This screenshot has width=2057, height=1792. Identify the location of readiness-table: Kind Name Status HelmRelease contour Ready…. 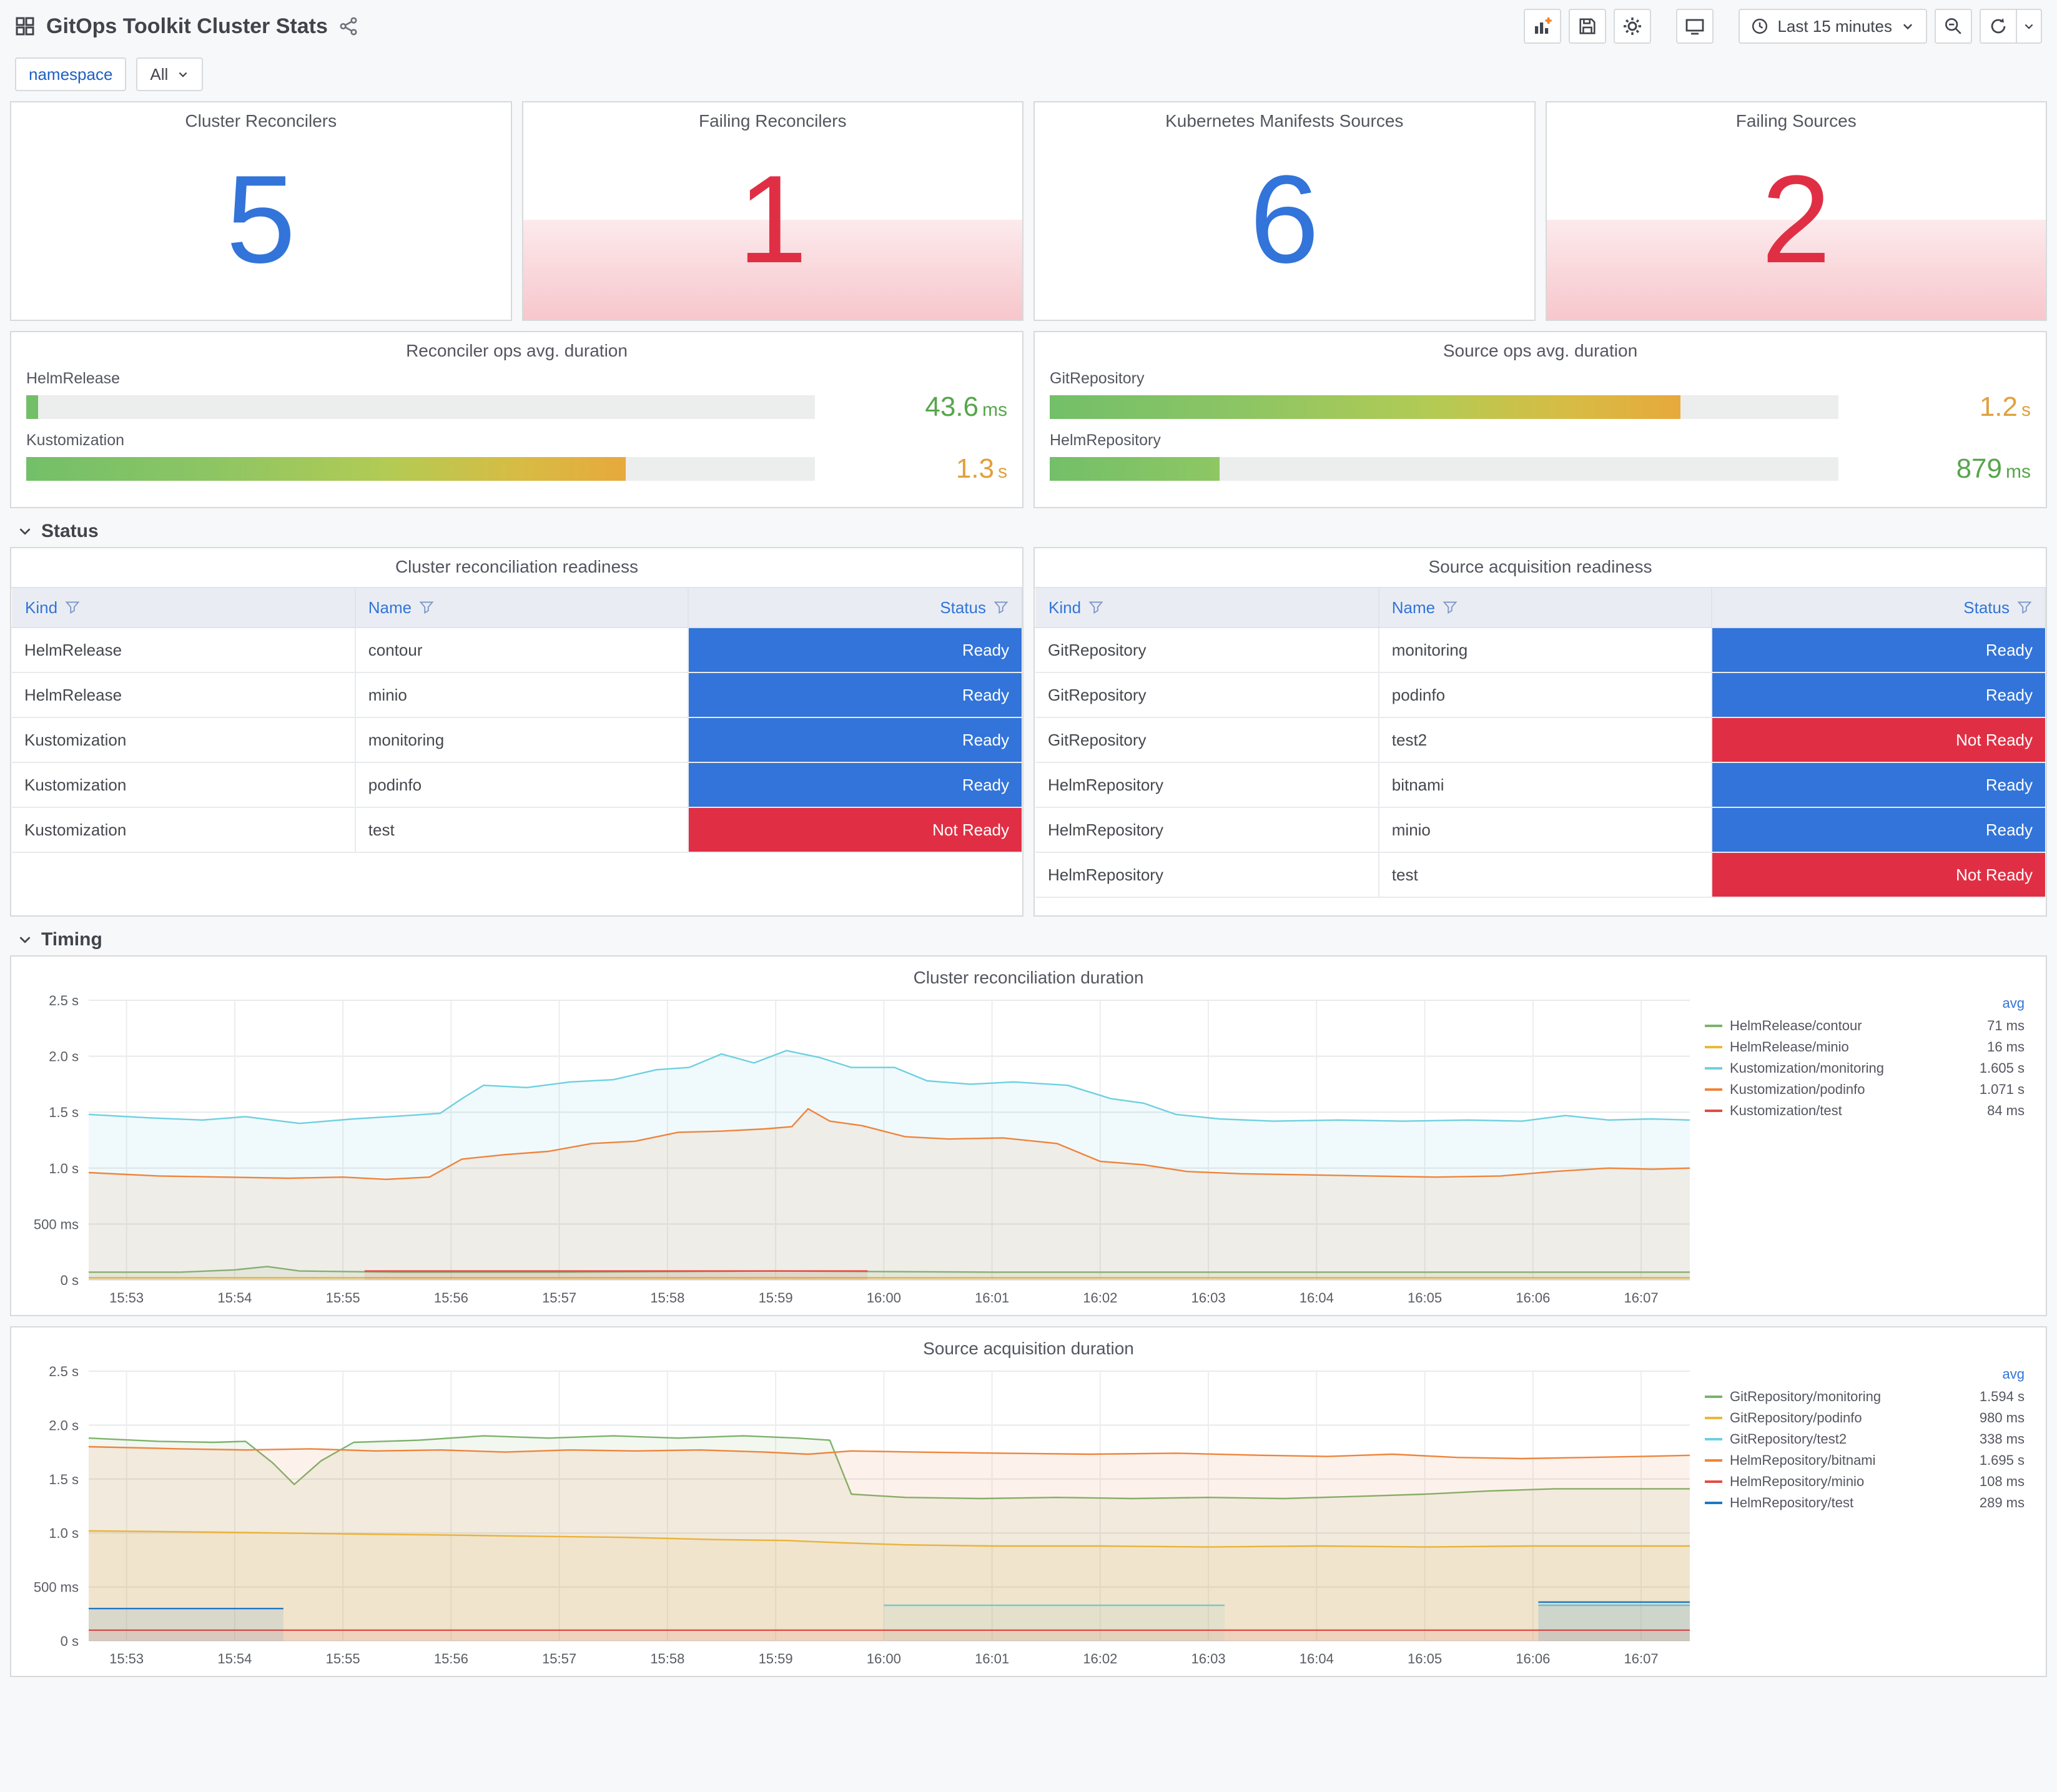
(516, 720).